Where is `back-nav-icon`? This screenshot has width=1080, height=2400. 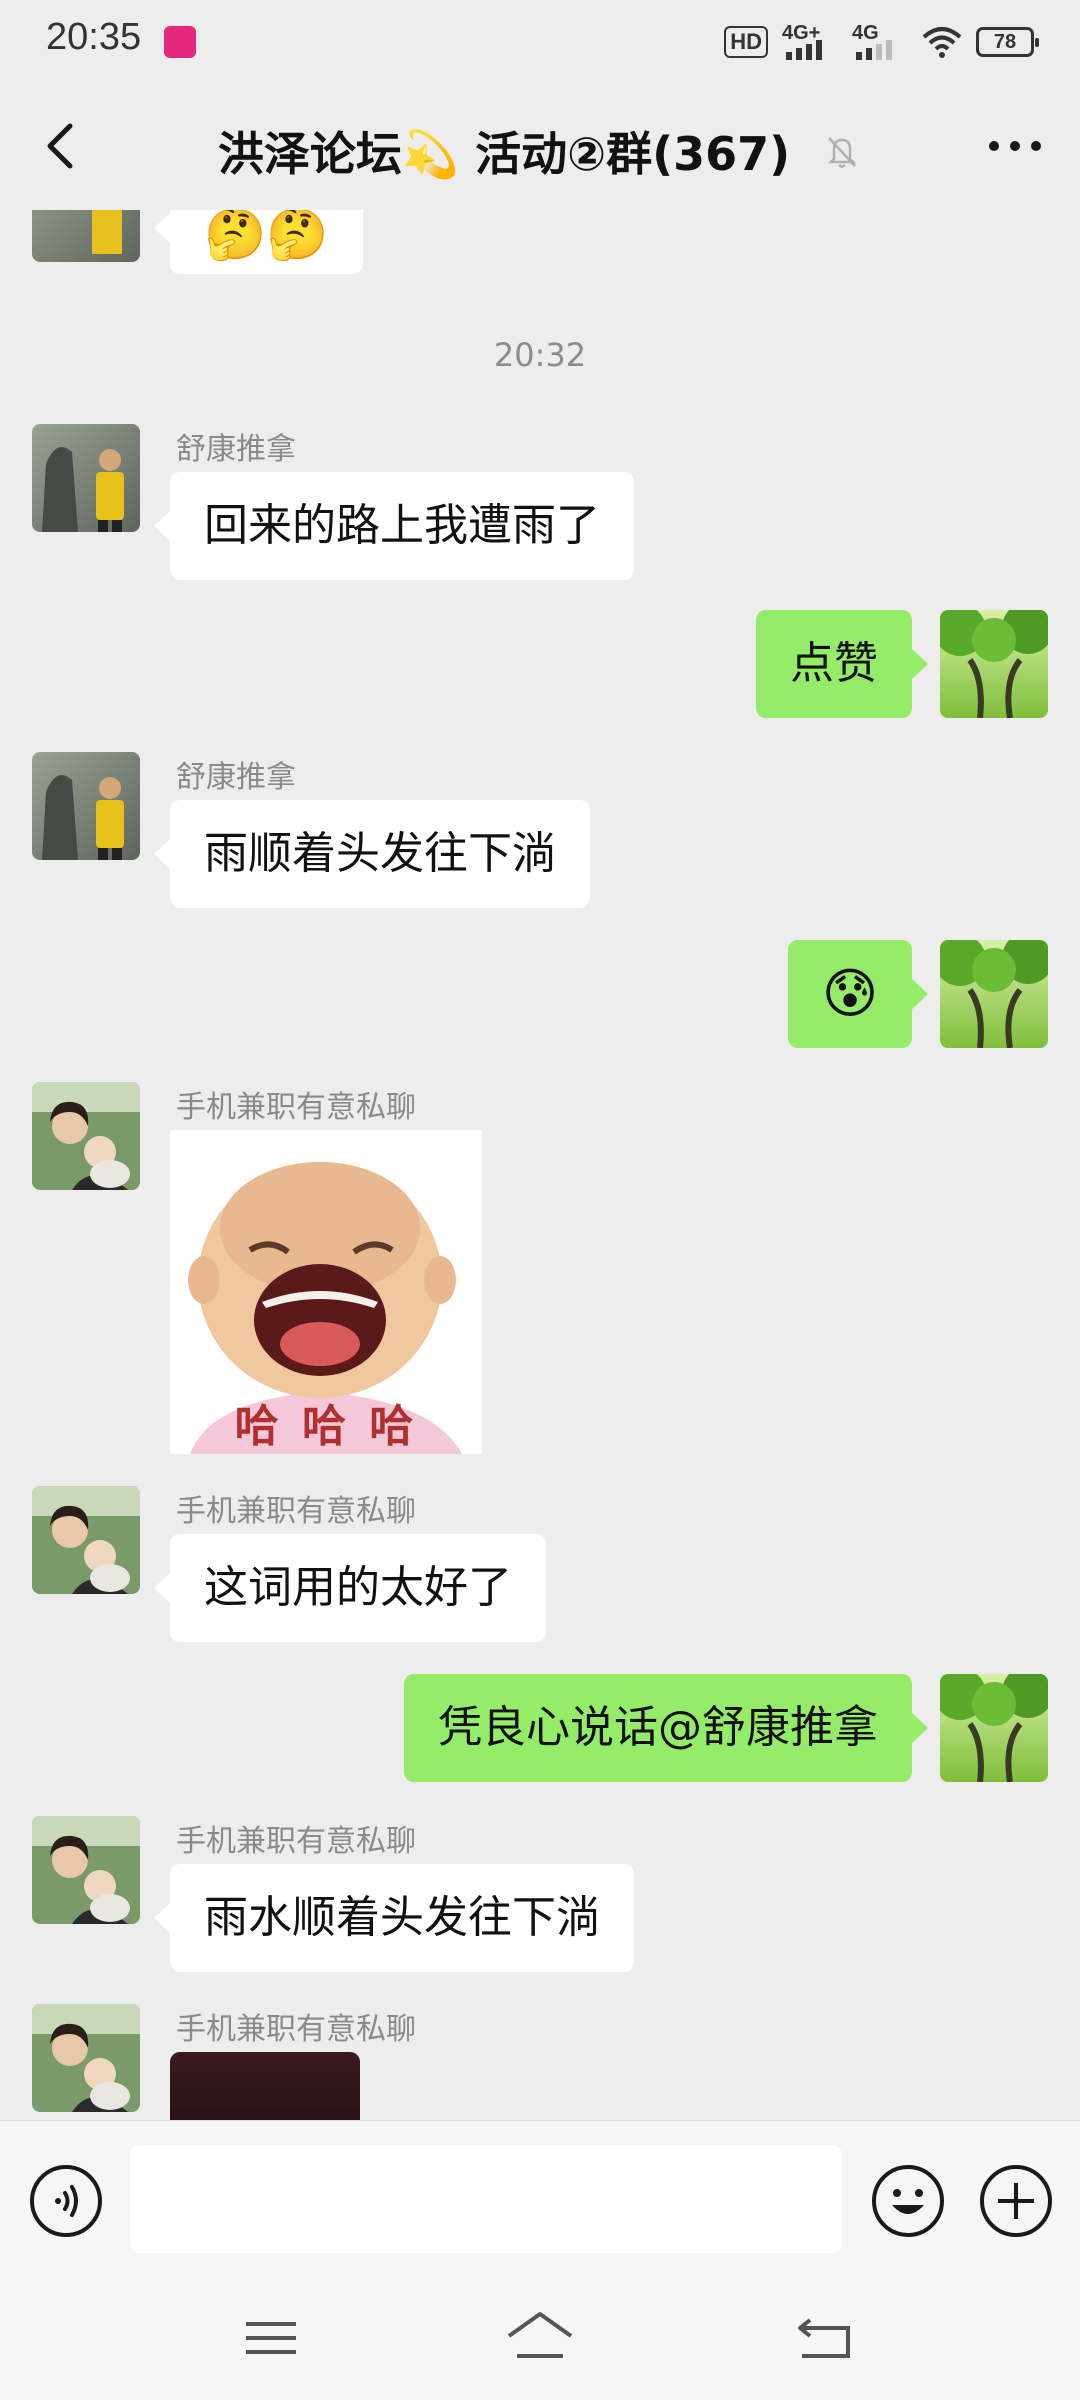
back-nav-icon is located at coordinates (825, 2338).